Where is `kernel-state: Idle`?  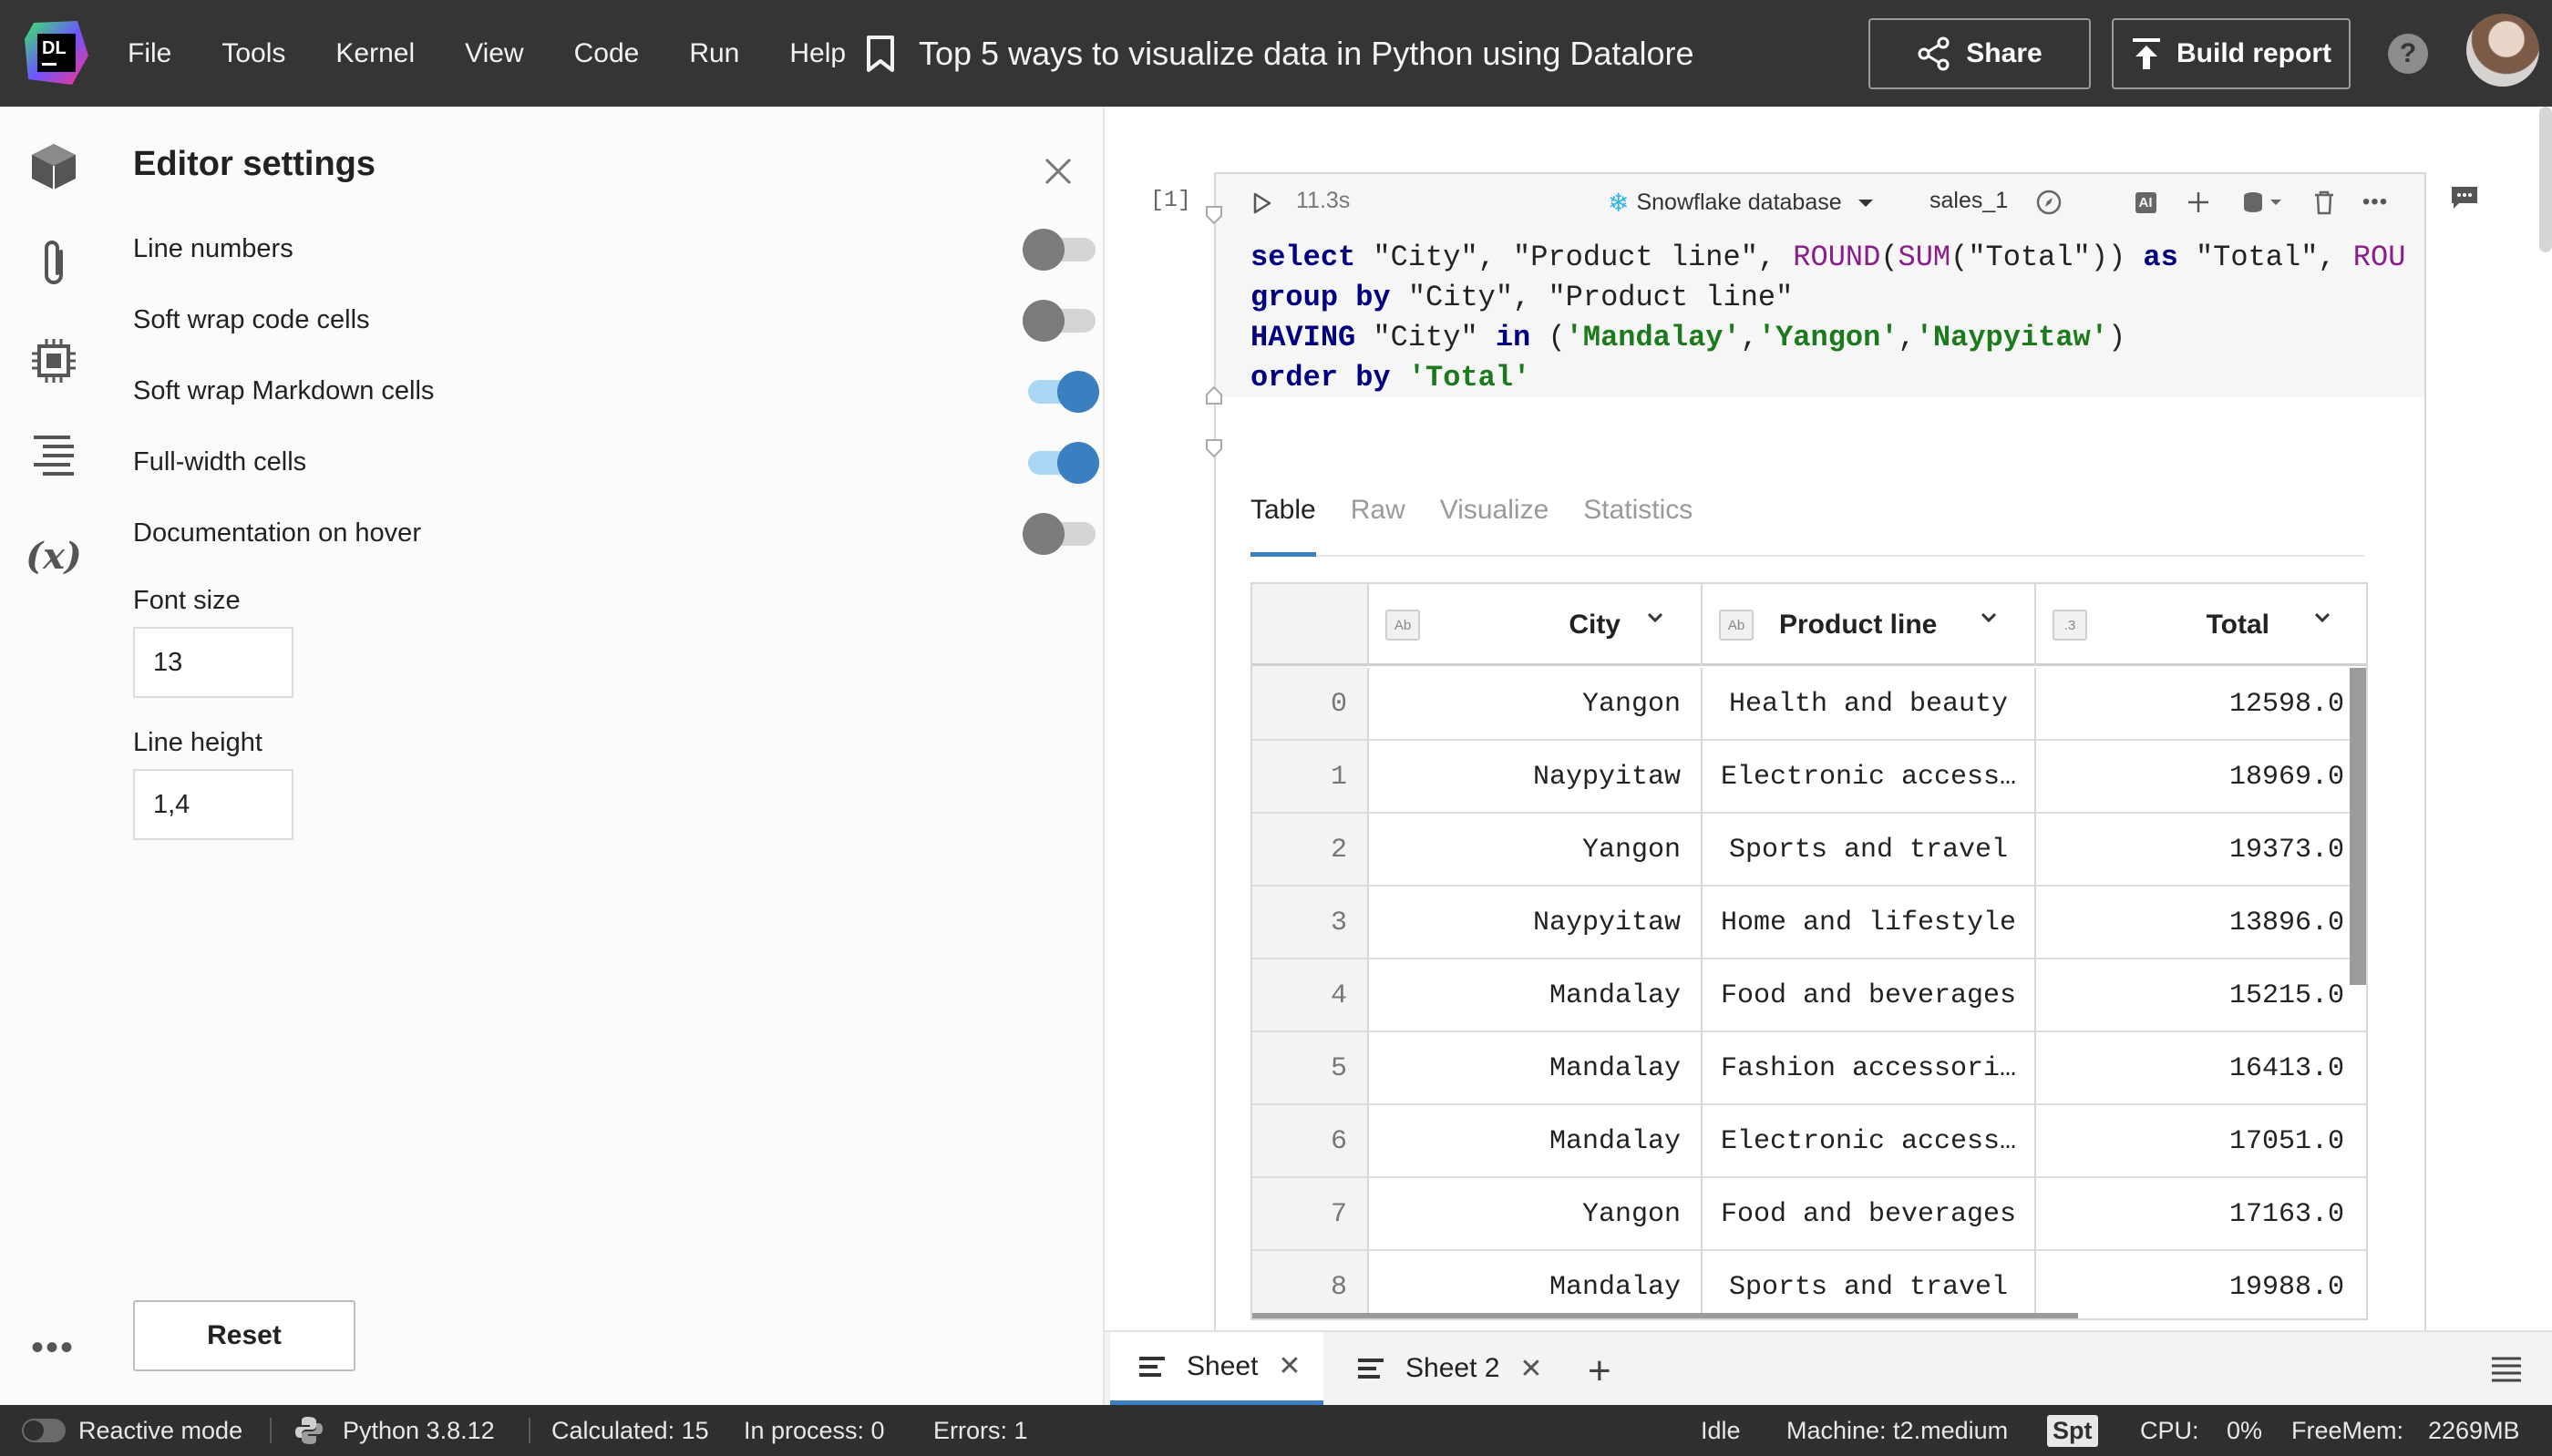 kernel-state: Idle is located at coordinates (1721, 1430).